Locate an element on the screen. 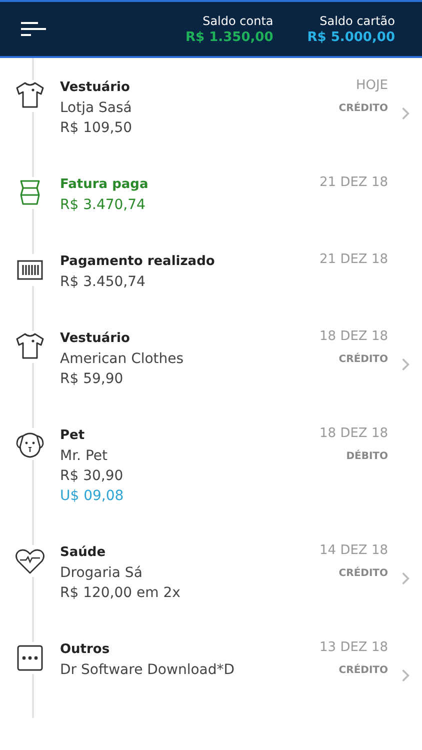 This screenshot has height=750, width=422. balance-value: R$ 5.000,00 is located at coordinates (351, 37).